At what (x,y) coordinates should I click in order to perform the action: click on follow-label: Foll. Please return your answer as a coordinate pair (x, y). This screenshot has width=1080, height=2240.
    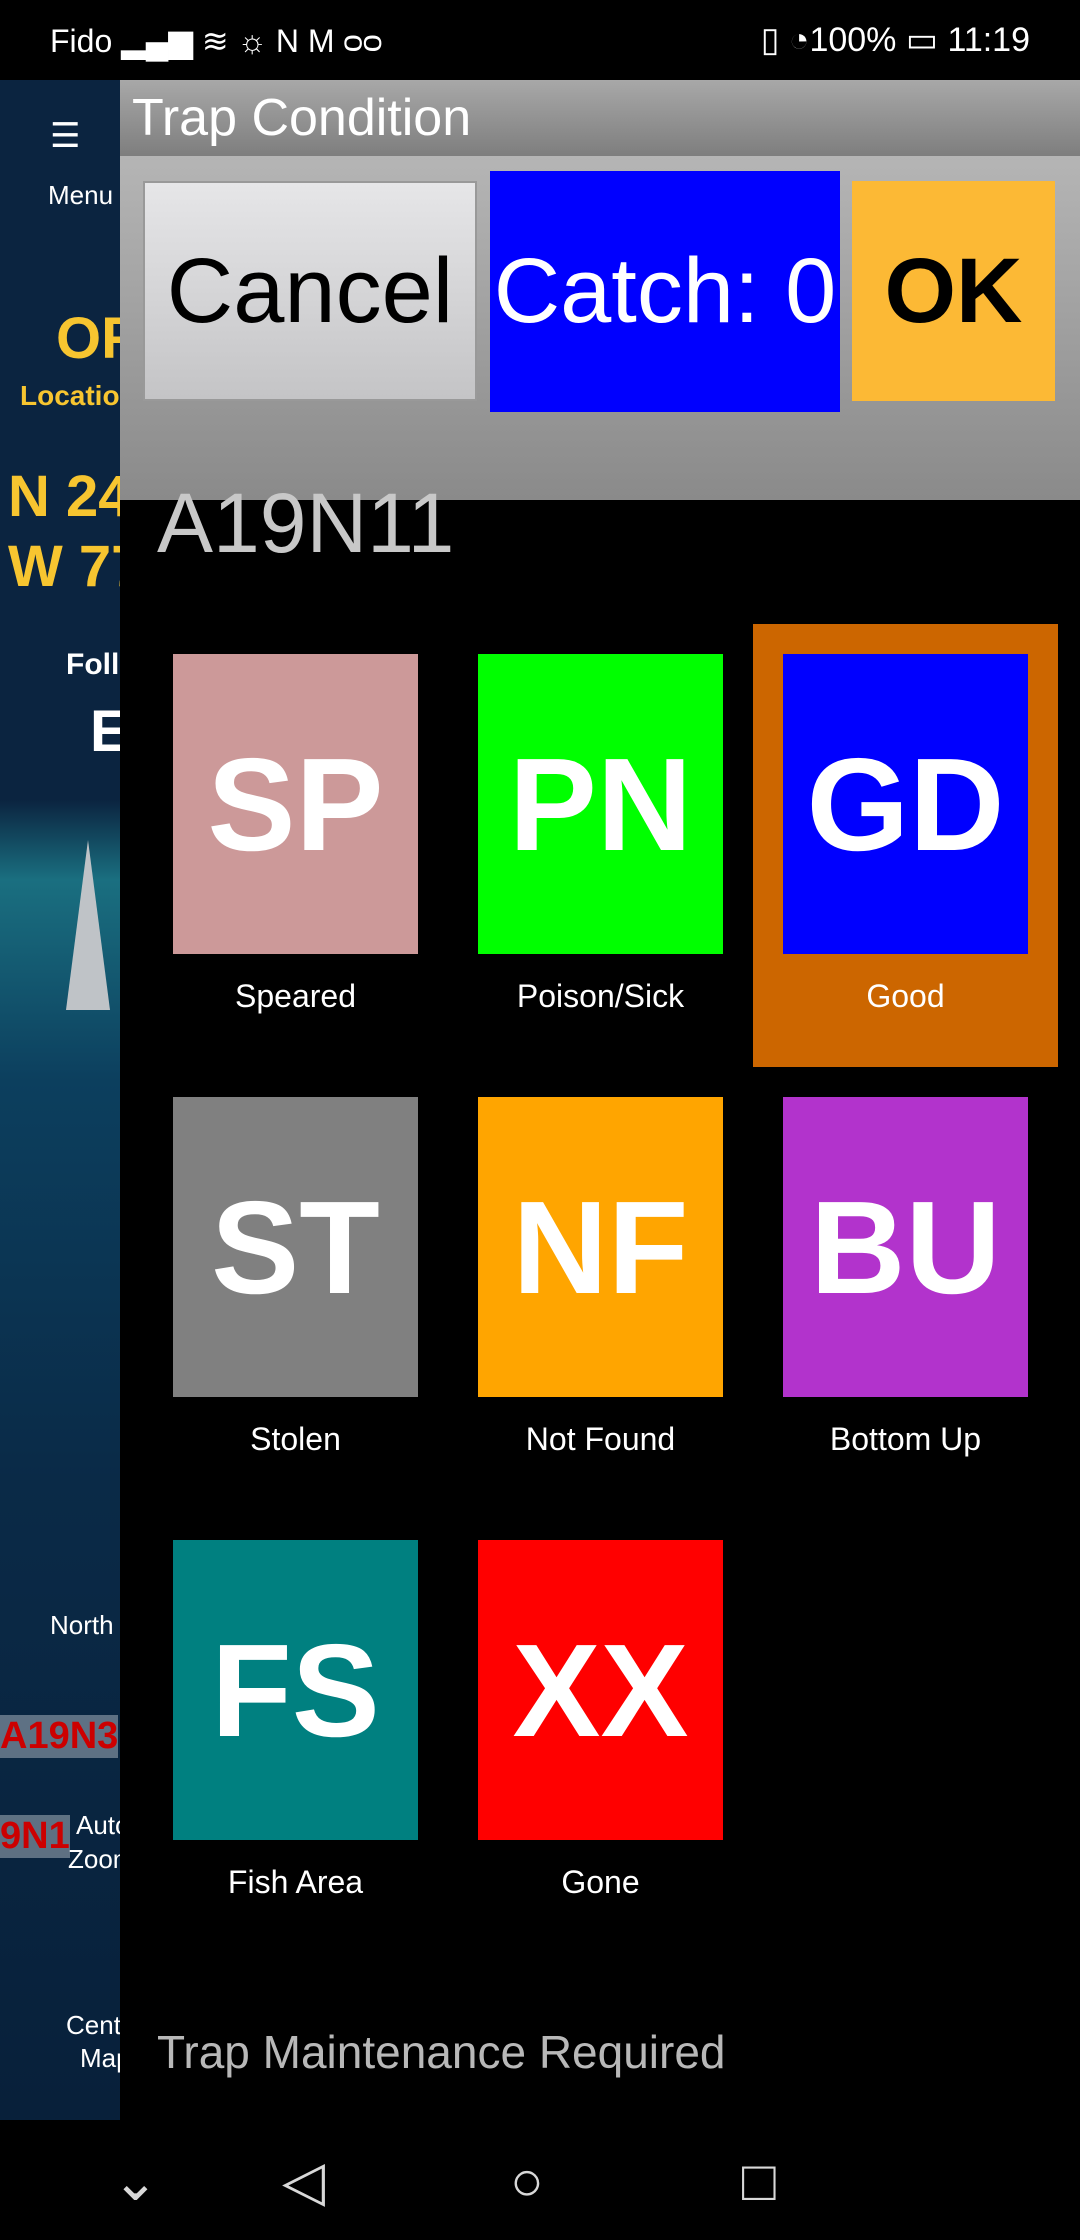
    Looking at the image, I should click on (93, 664).